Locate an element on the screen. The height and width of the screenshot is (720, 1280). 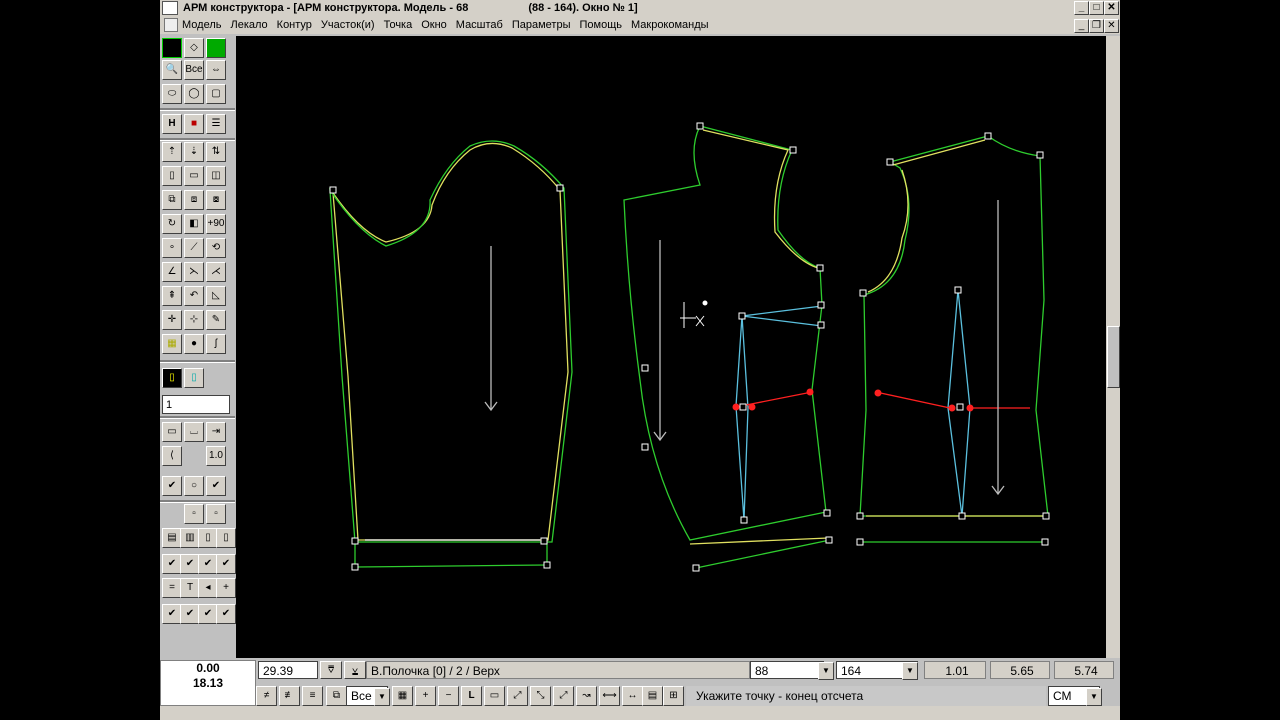
check-d-icon: ✔ is located at coordinates (226, 564).